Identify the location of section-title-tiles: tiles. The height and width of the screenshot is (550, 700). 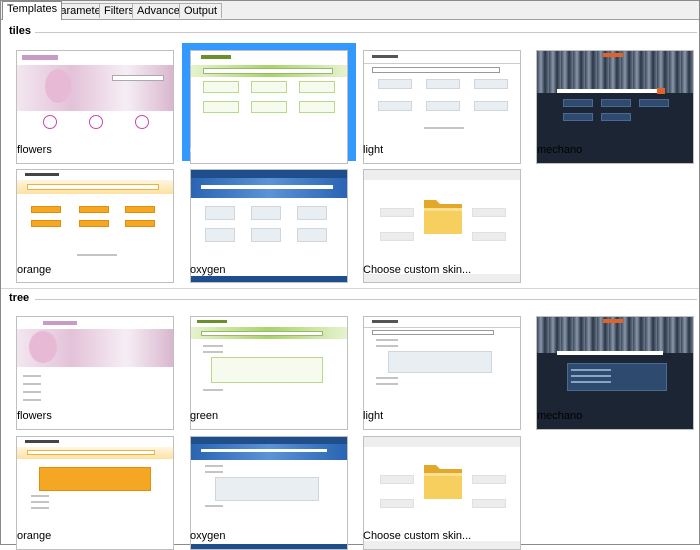
(20, 31).